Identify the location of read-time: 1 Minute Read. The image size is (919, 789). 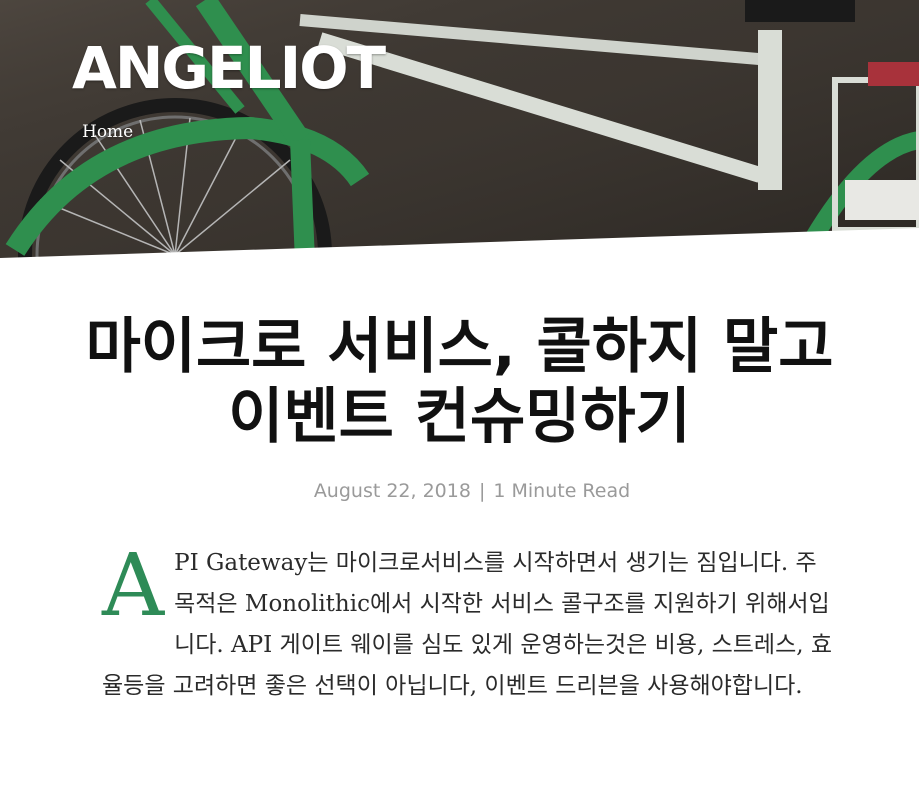
(562, 491).